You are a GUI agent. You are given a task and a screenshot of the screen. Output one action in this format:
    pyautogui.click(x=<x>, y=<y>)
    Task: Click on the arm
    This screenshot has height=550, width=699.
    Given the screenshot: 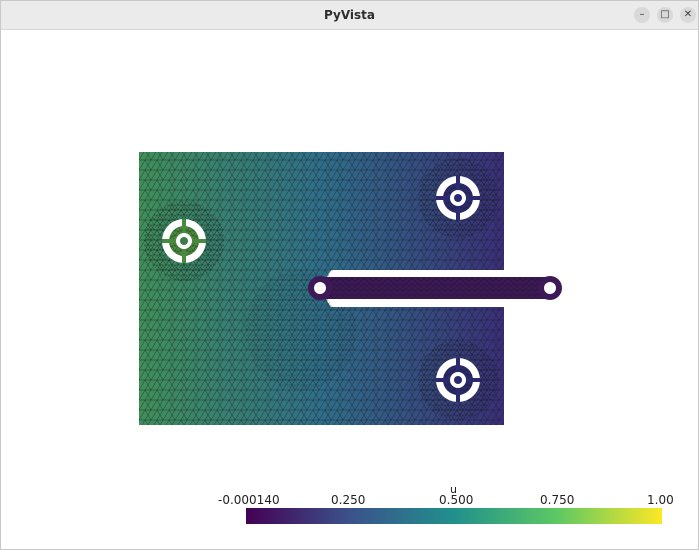 What is the action you would take?
    pyautogui.click(x=435, y=288)
    